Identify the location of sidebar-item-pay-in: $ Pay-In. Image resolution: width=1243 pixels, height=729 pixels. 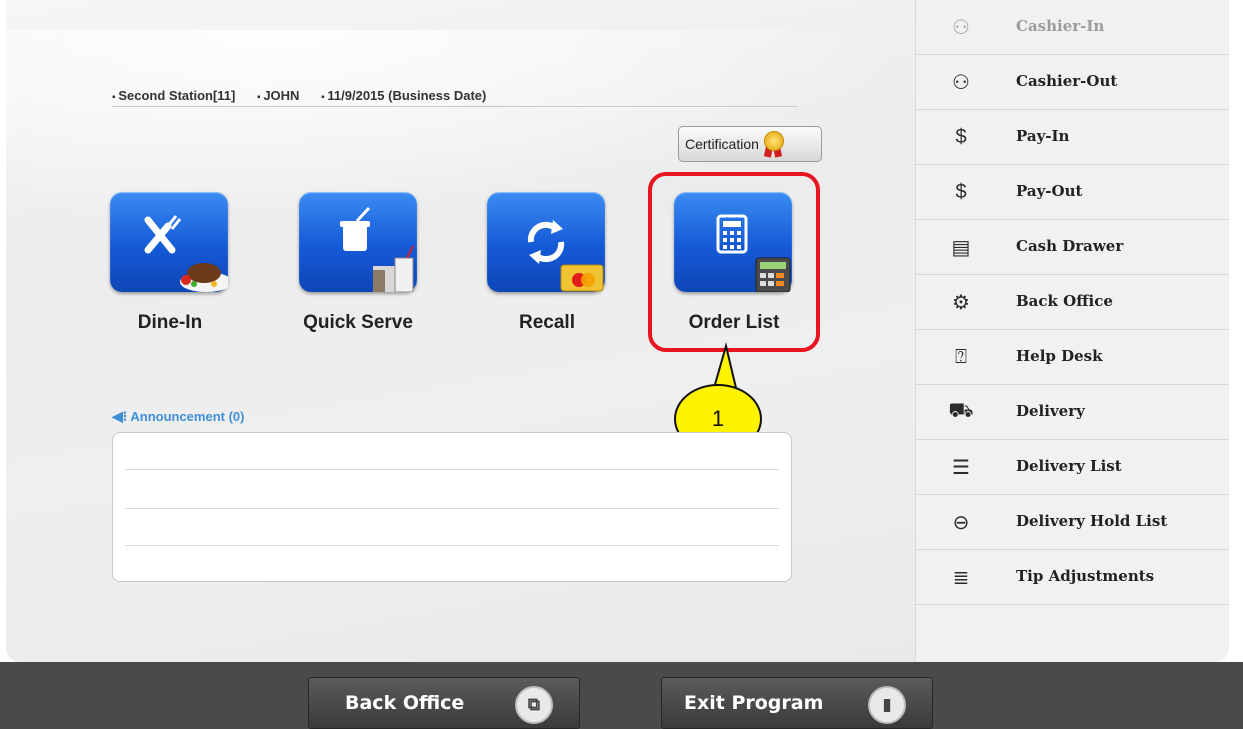
(1072, 137).